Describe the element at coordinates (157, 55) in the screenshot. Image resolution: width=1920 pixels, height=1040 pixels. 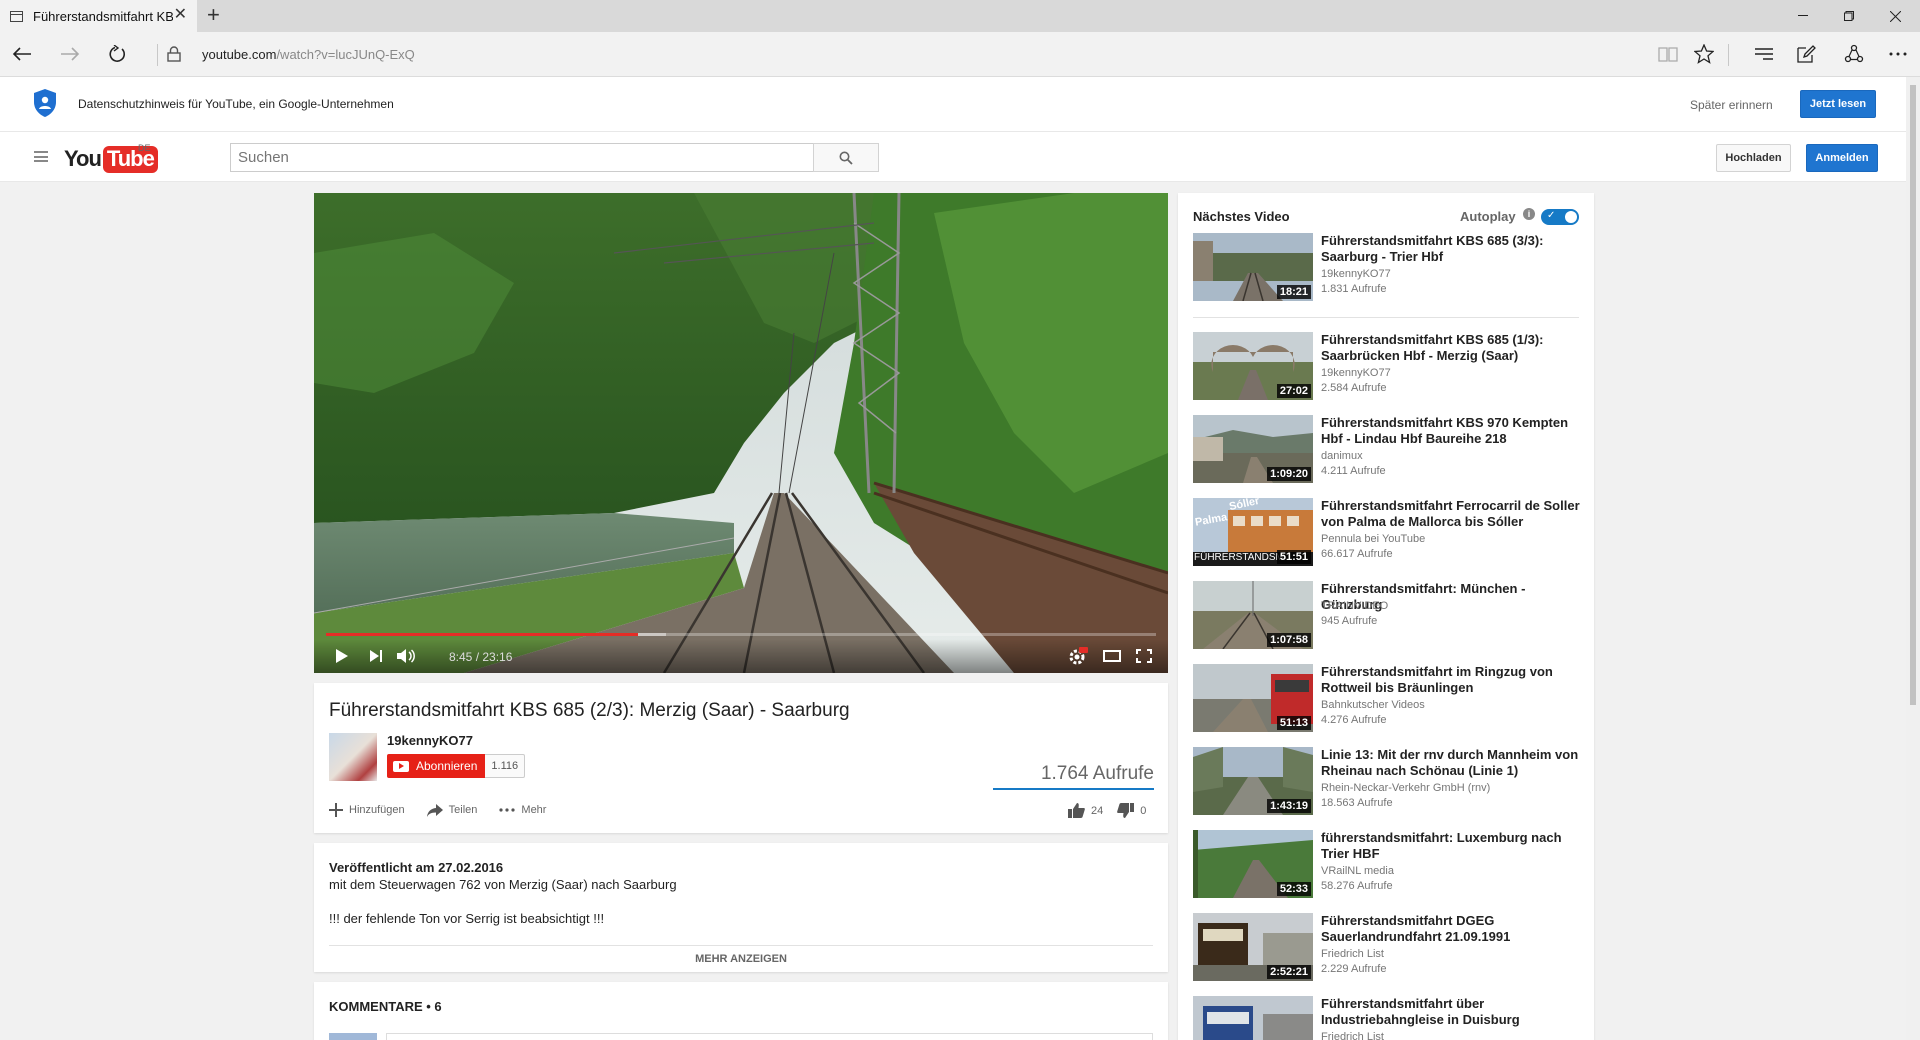
I see `address-separator` at that location.